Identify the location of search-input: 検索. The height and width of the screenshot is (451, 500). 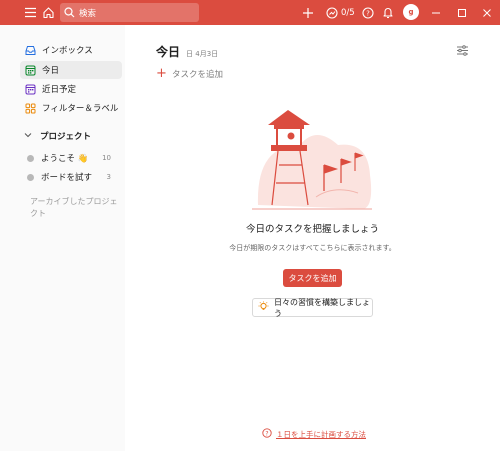
(129, 12).